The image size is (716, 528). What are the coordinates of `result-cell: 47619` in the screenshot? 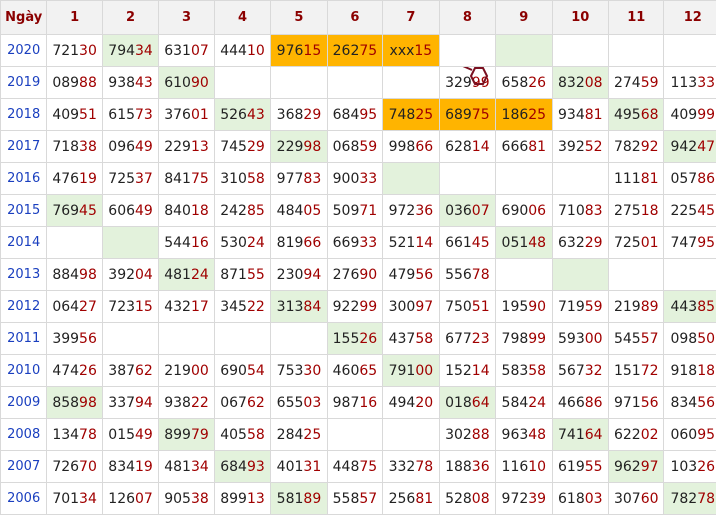 It's located at (74, 178).